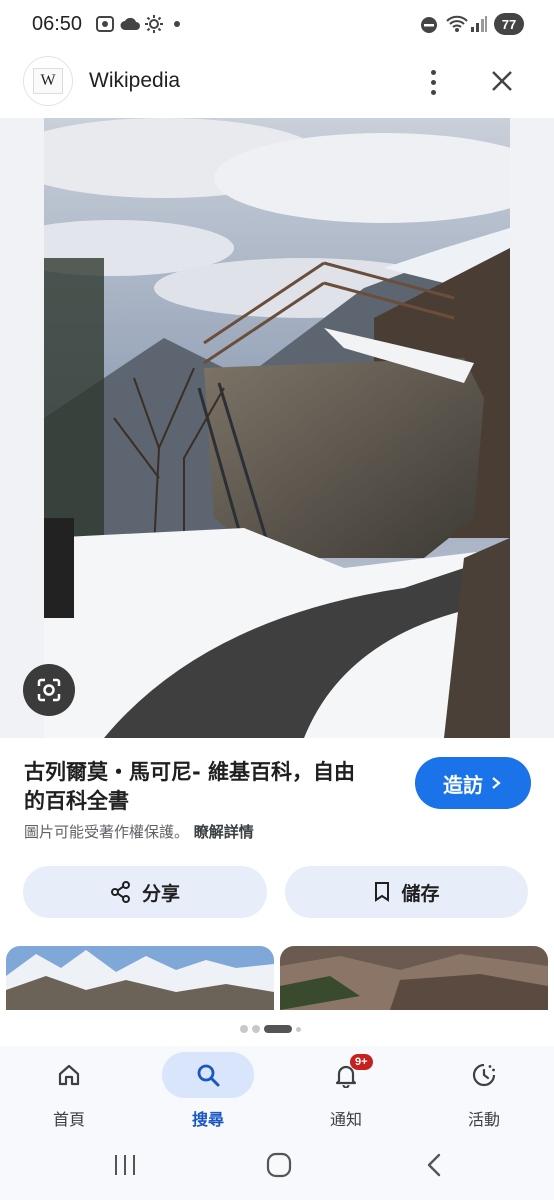  I want to click on nav-notifications: 9+ 通知, so click(346, 1092).